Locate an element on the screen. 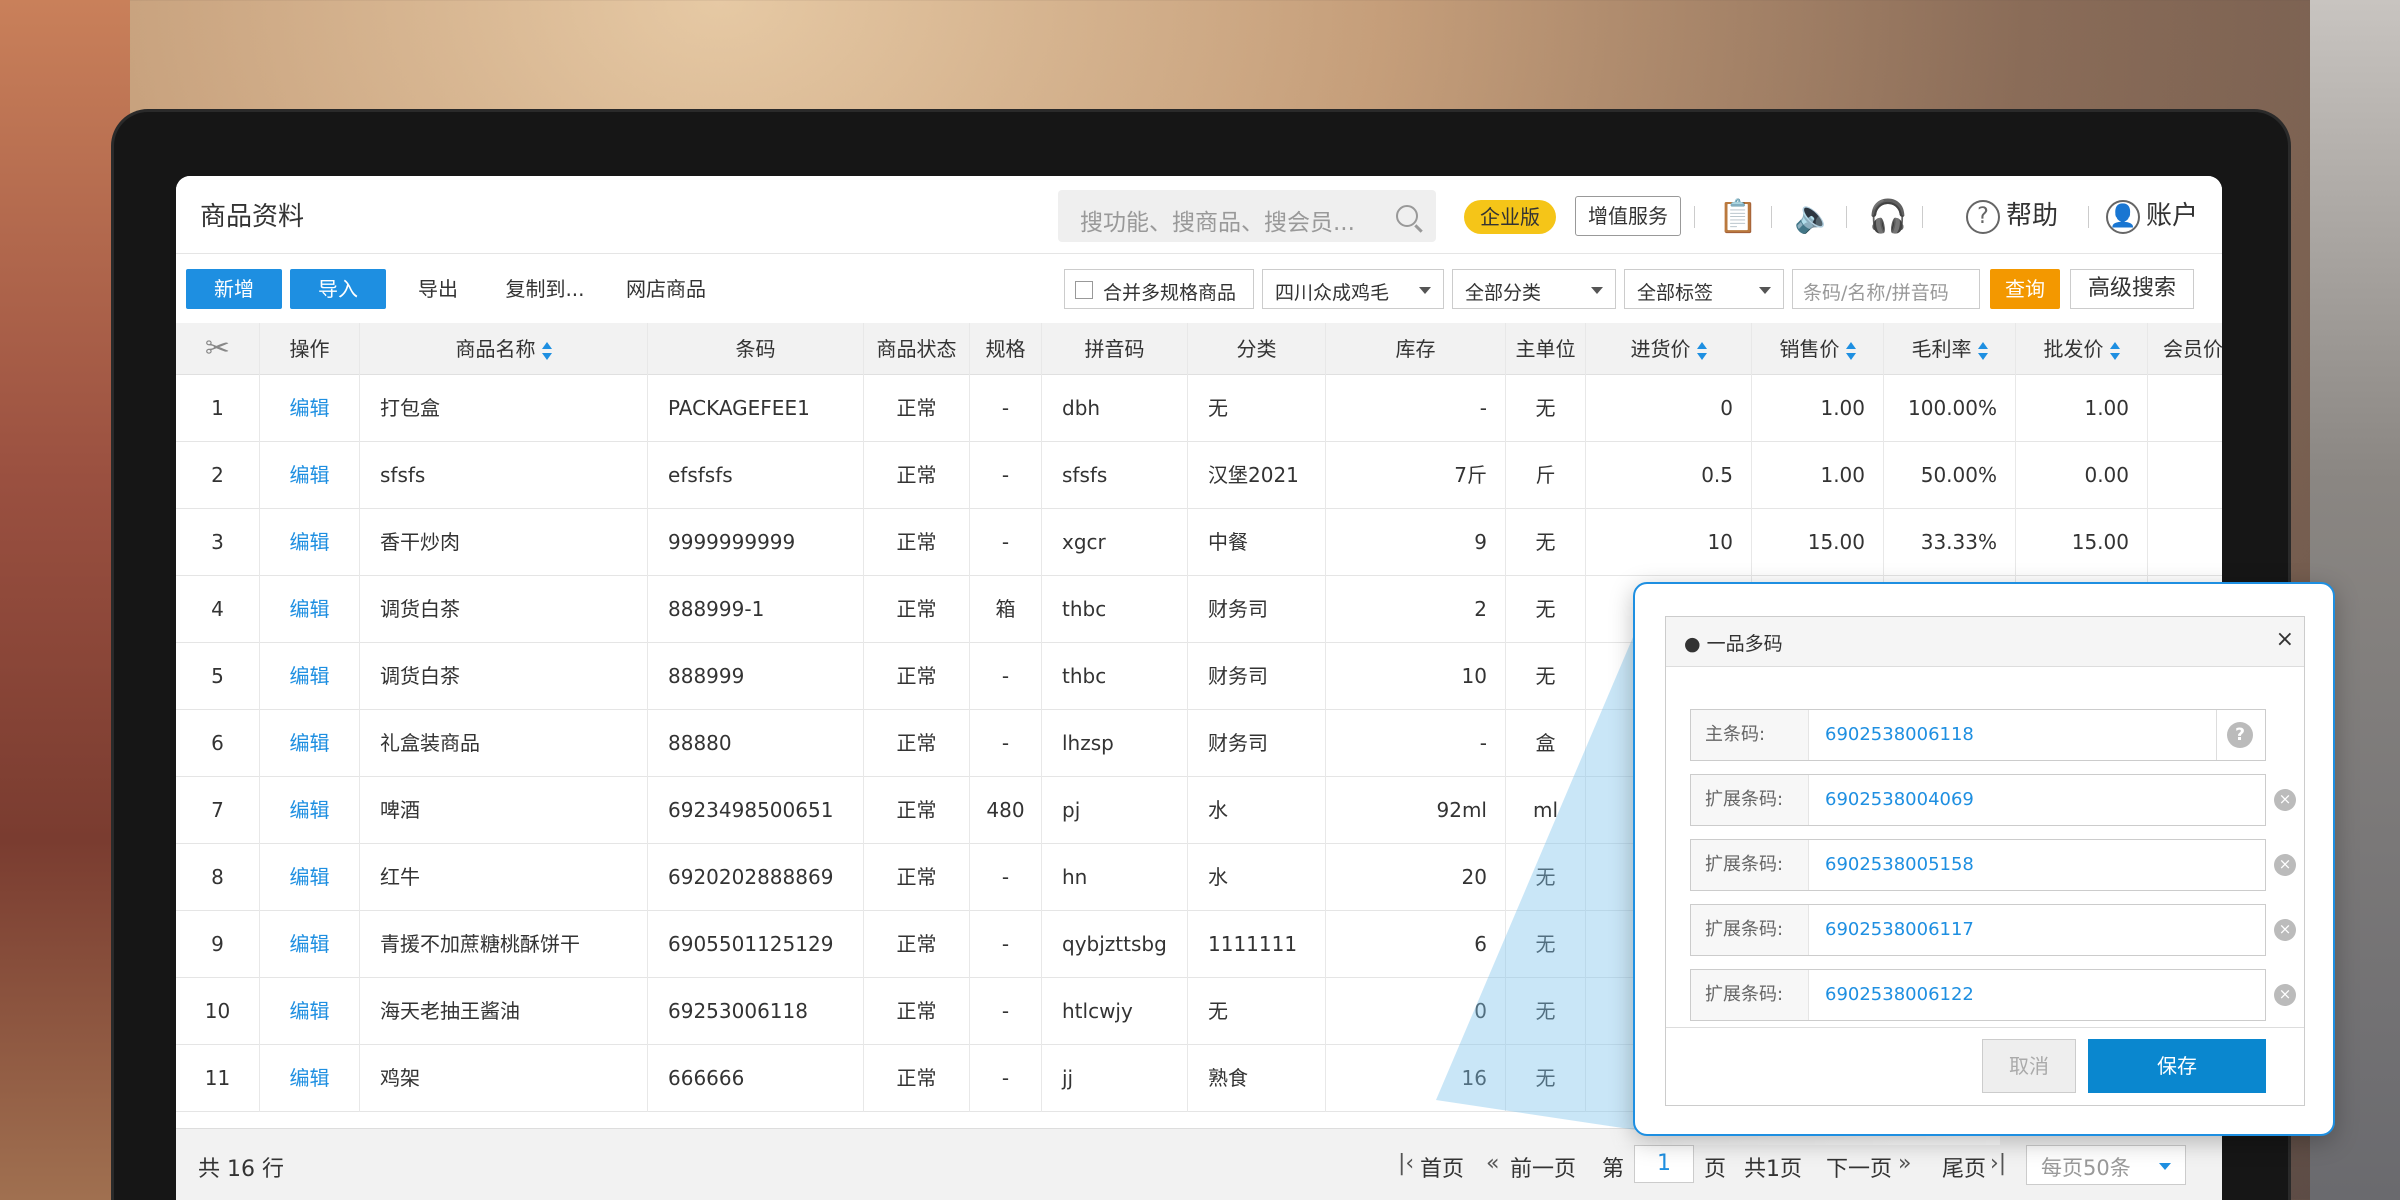  category-select: 全部分类 is located at coordinates (1534, 289).